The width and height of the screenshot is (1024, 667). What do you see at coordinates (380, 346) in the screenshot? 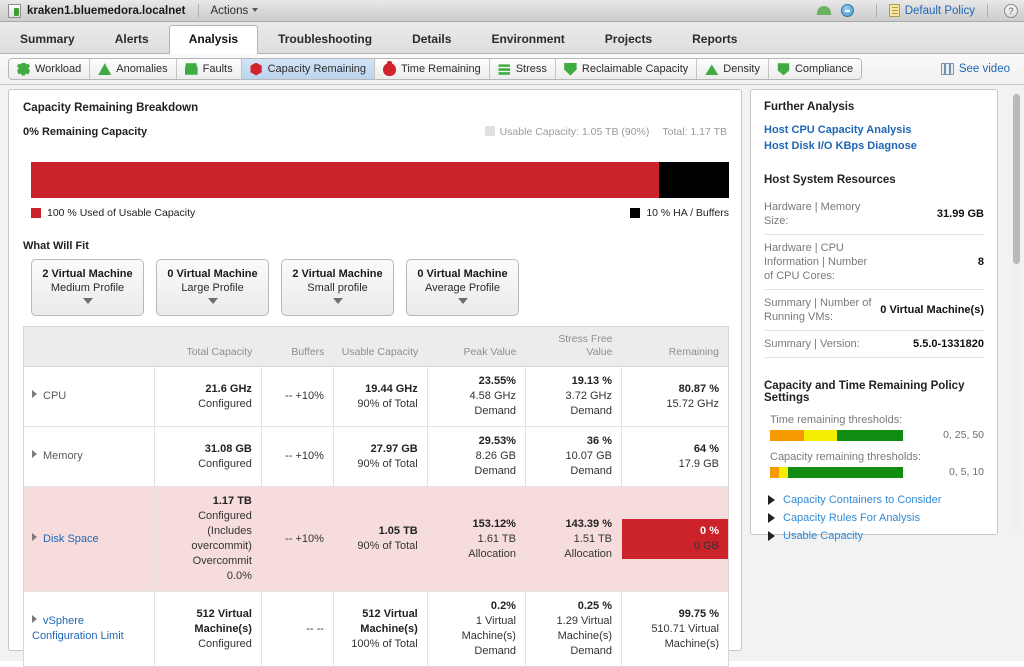
I see `column-header: Usable Capacity` at bounding box center [380, 346].